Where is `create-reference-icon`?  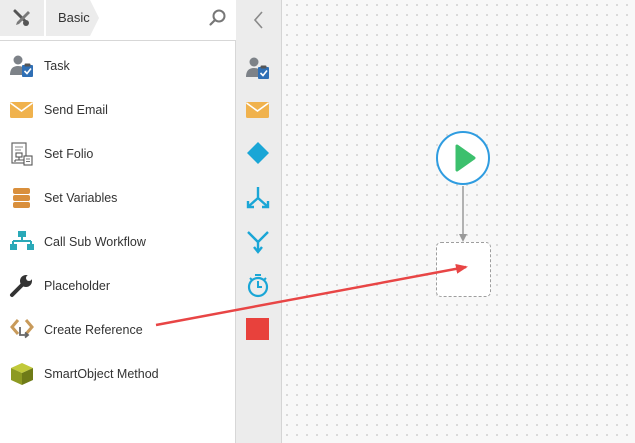
create-reference-icon is located at coordinates (22, 329).